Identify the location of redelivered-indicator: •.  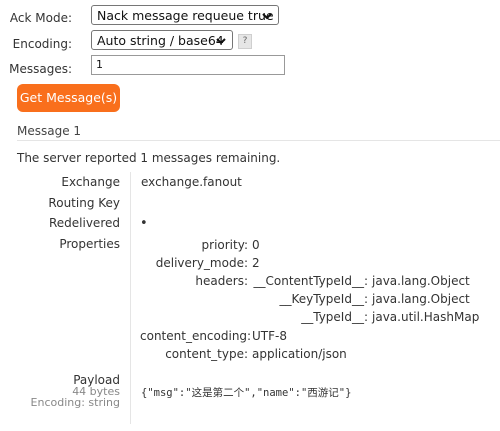
(144, 223).